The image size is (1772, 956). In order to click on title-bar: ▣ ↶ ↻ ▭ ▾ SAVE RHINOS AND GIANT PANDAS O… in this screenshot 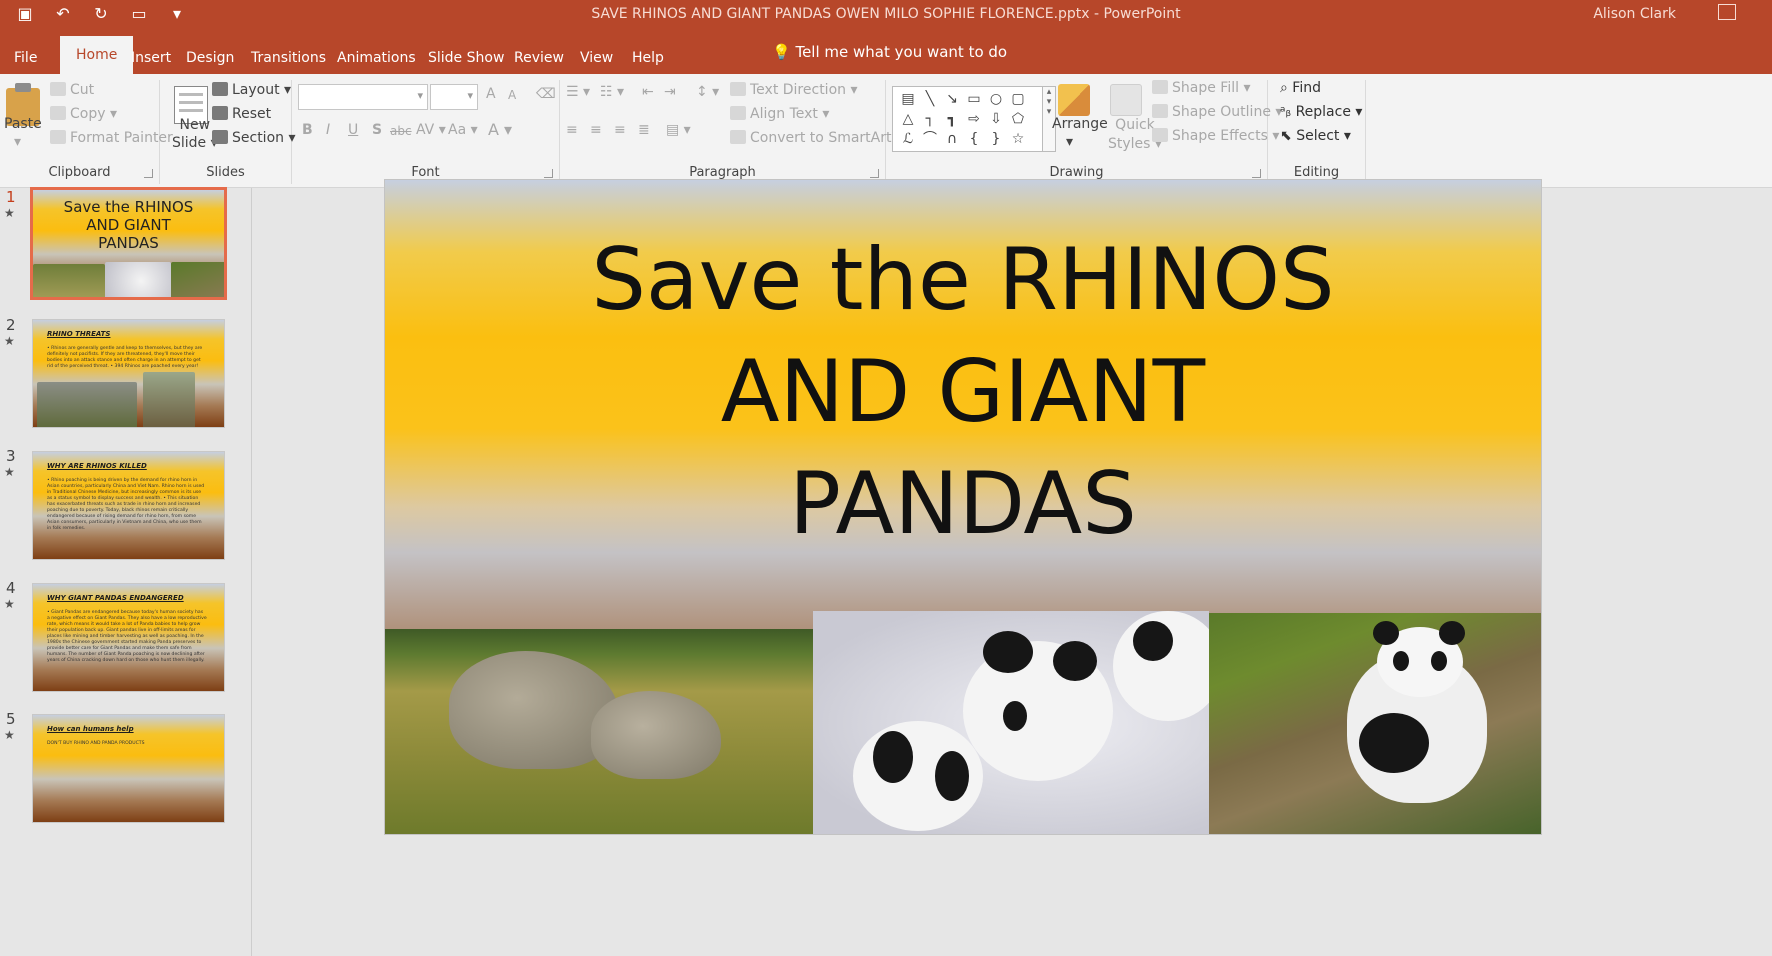, I will do `click(886, 15)`.